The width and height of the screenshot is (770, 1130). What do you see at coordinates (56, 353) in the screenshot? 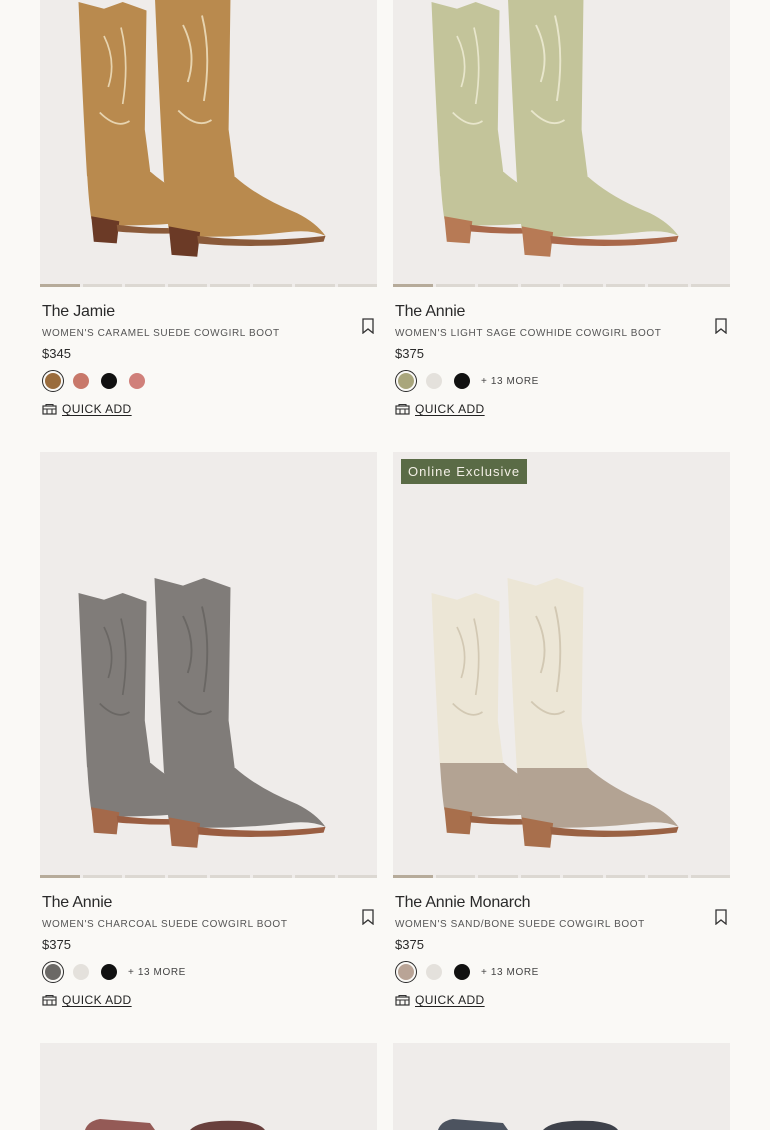
I see `product-price: $345` at bounding box center [56, 353].